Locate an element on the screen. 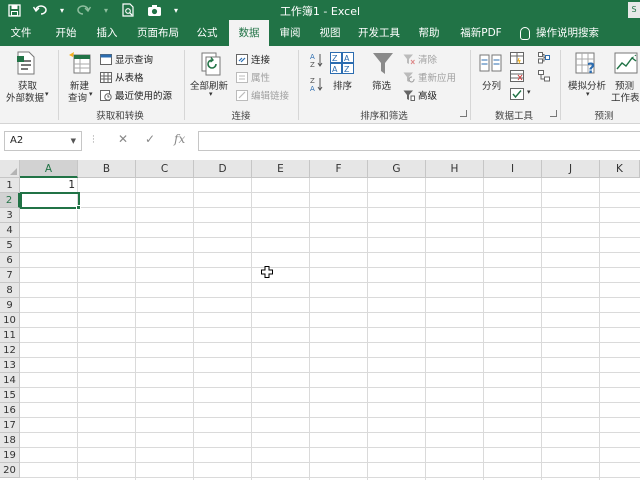 The image size is (640, 480). sort-label: 排序 is located at coordinates (342, 85).